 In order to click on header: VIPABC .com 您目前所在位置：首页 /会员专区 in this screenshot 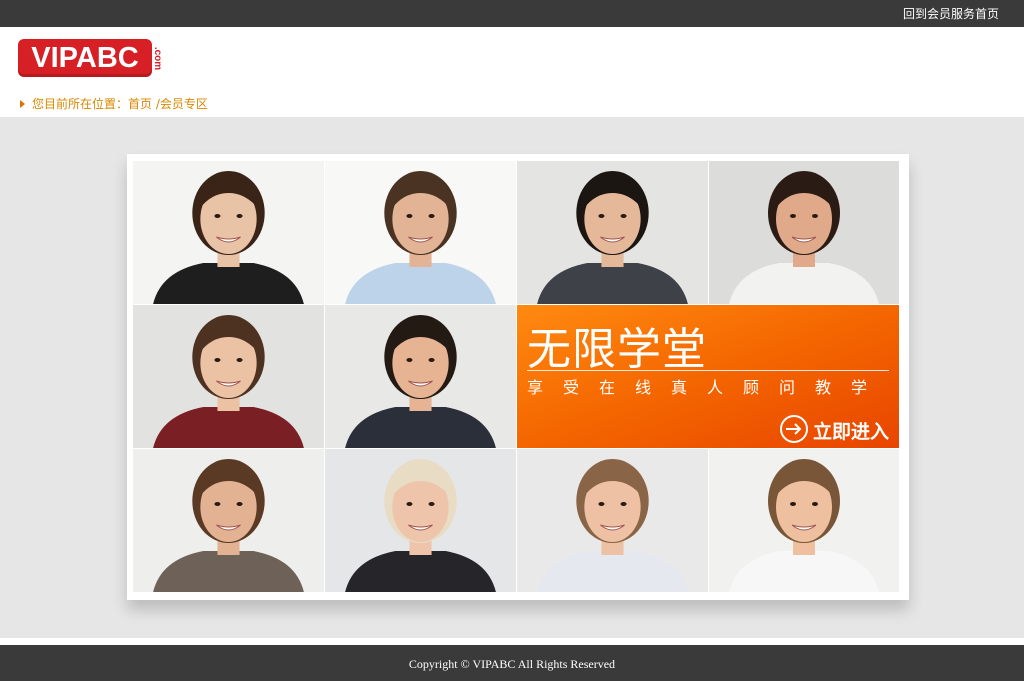, I will do `click(512, 72)`.